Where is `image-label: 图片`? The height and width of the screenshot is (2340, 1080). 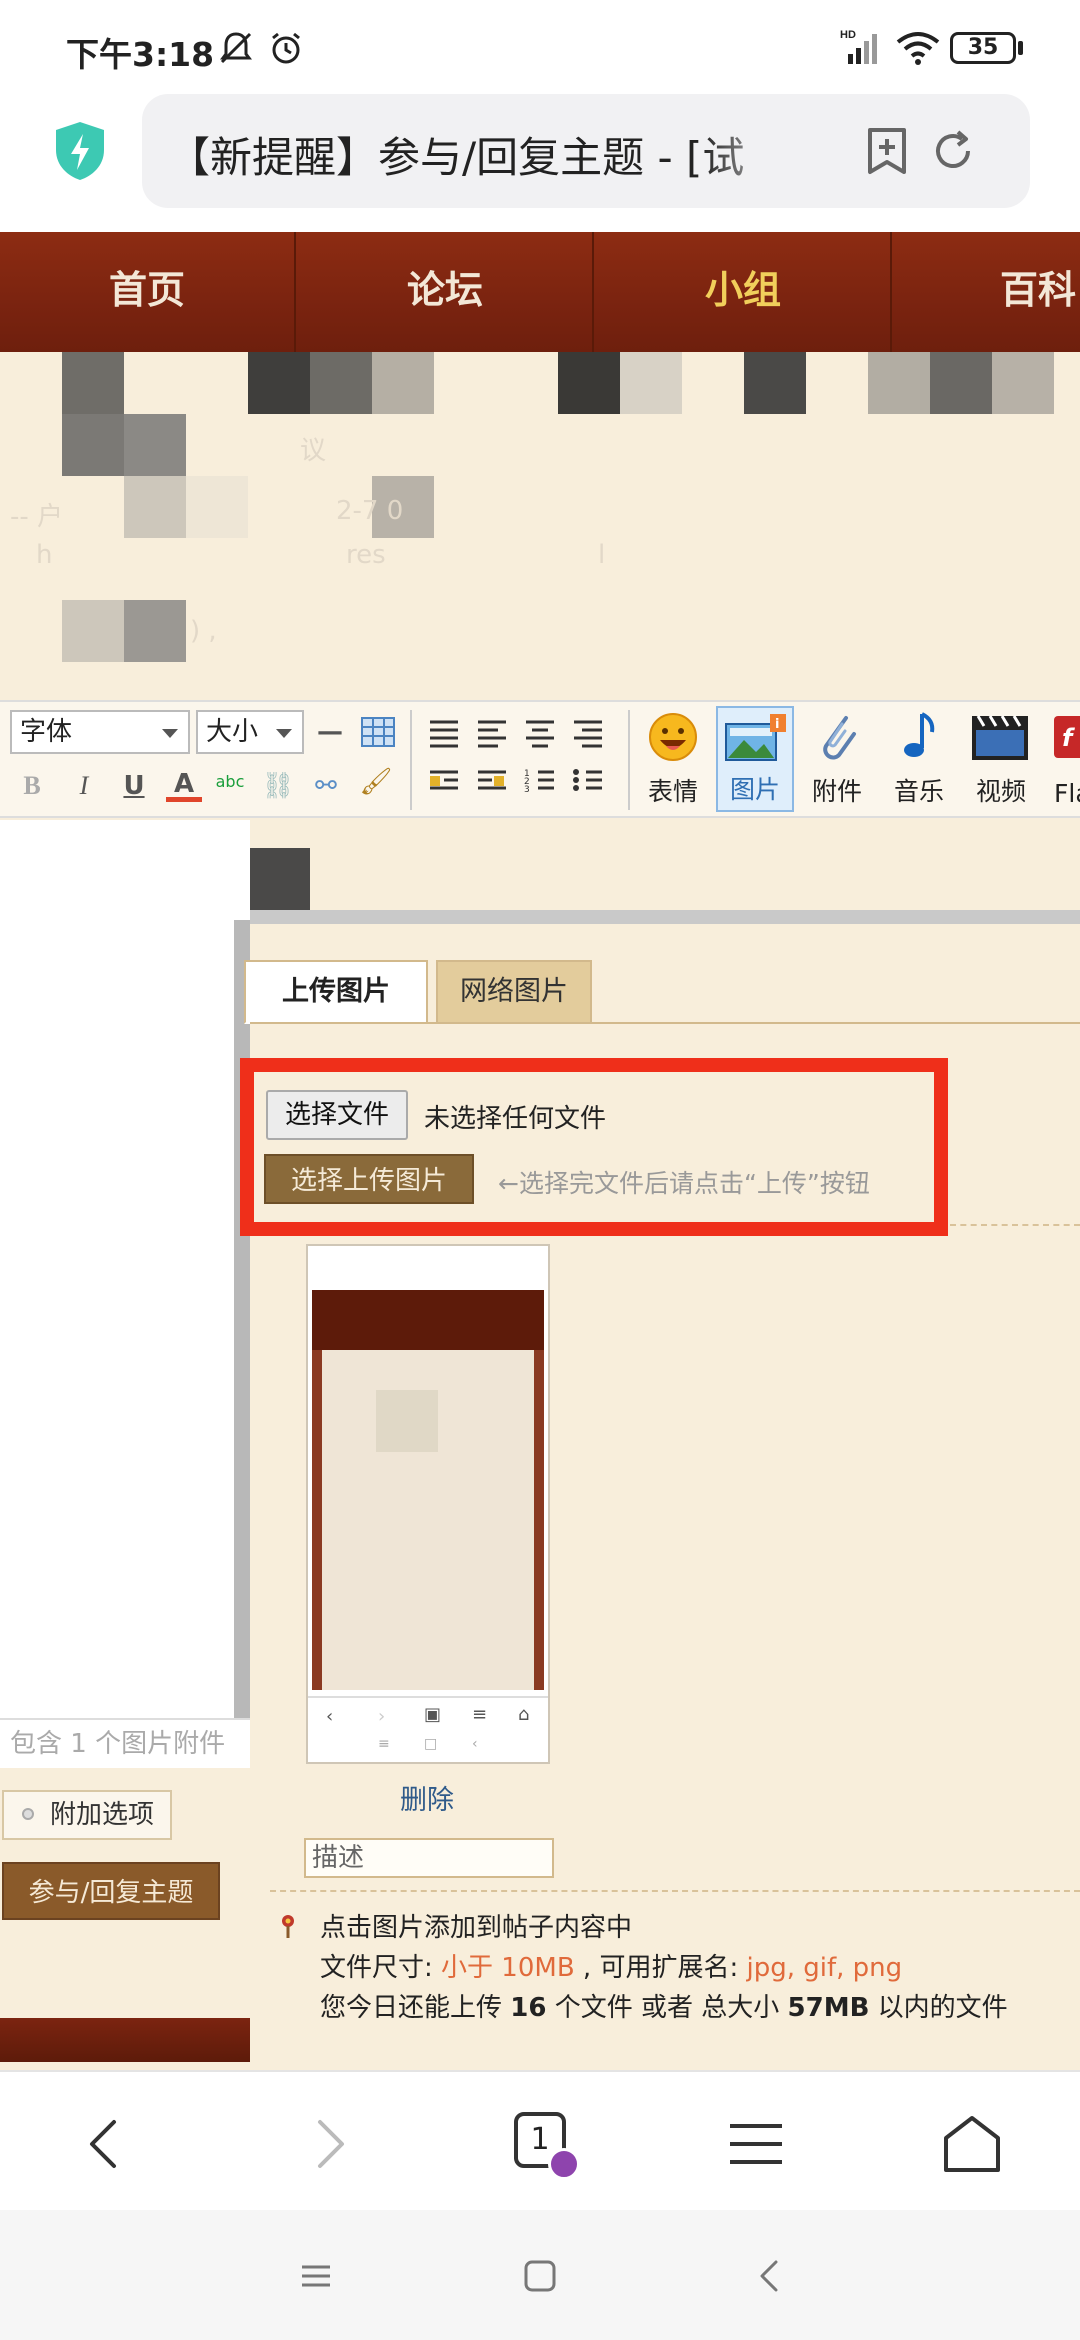
image-label: 图片 is located at coordinates (754, 789).